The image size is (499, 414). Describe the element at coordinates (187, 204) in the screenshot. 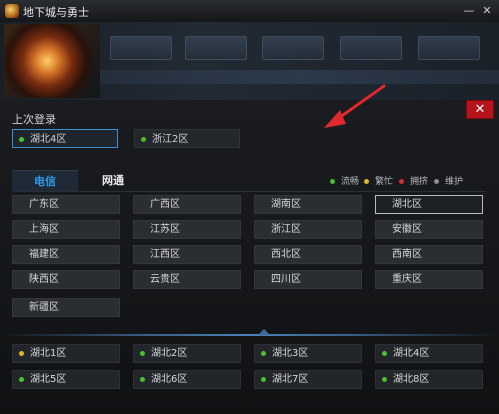

I see `server-button: 广西区` at that location.